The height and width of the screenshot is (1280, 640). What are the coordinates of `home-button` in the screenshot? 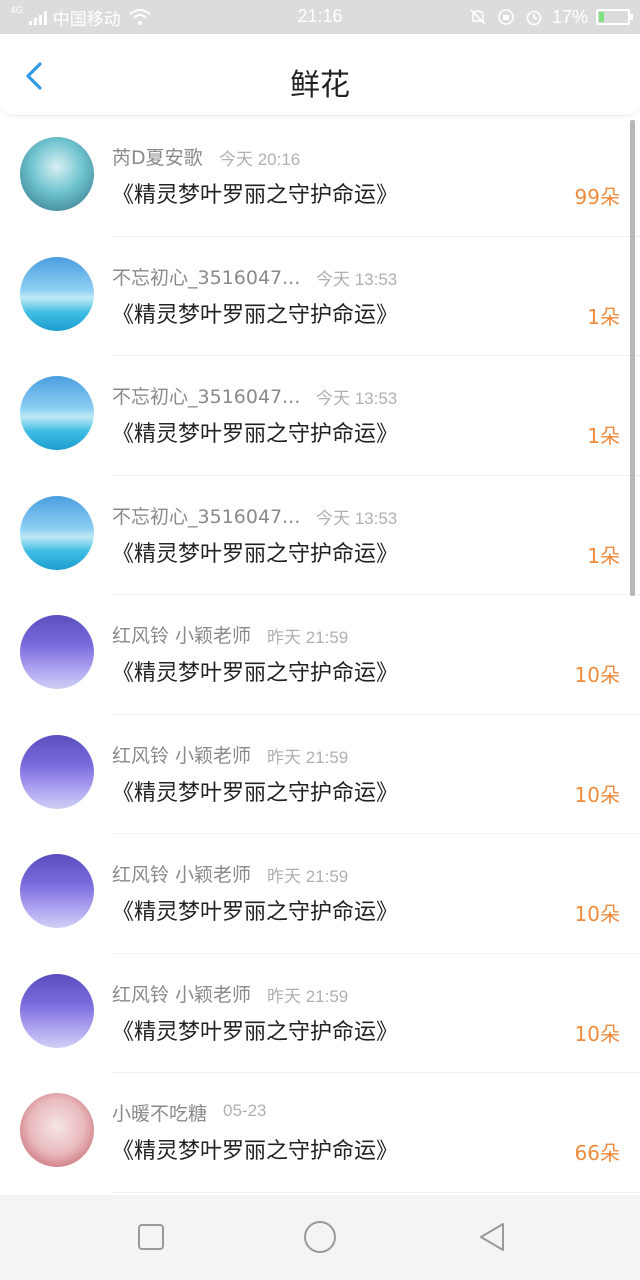 It's located at (320, 1237).